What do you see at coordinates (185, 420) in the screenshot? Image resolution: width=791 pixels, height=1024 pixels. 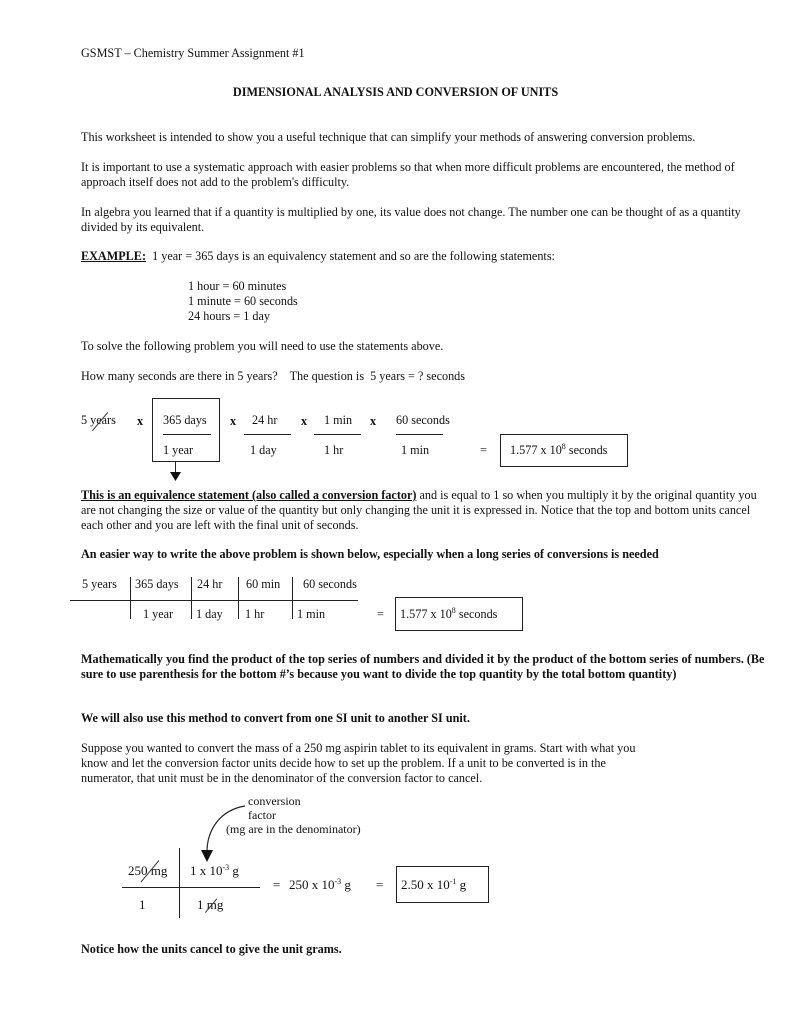 I see `fraction-numerator: 365 days` at bounding box center [185, 420].